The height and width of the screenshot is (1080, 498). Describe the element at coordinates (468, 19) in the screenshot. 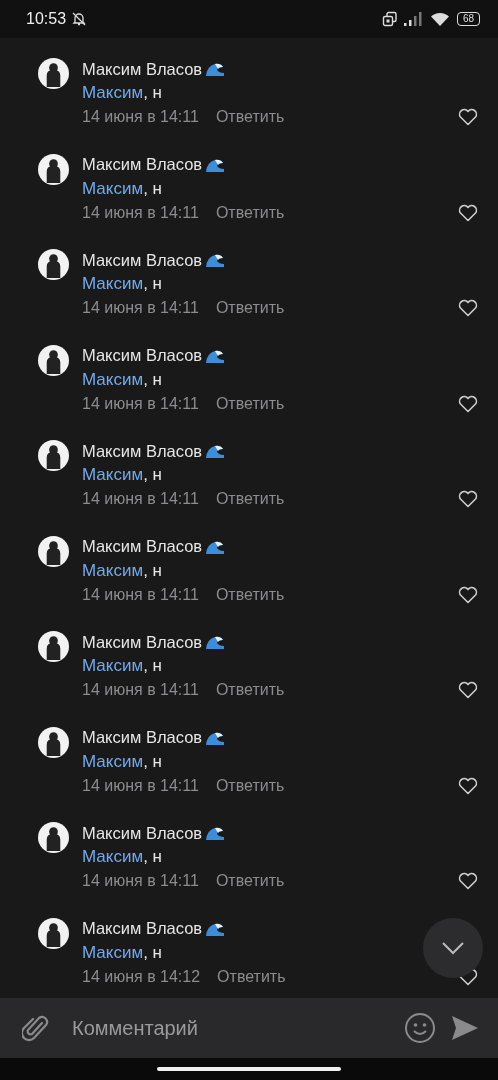

I see `battery-icon: 68` at that location.